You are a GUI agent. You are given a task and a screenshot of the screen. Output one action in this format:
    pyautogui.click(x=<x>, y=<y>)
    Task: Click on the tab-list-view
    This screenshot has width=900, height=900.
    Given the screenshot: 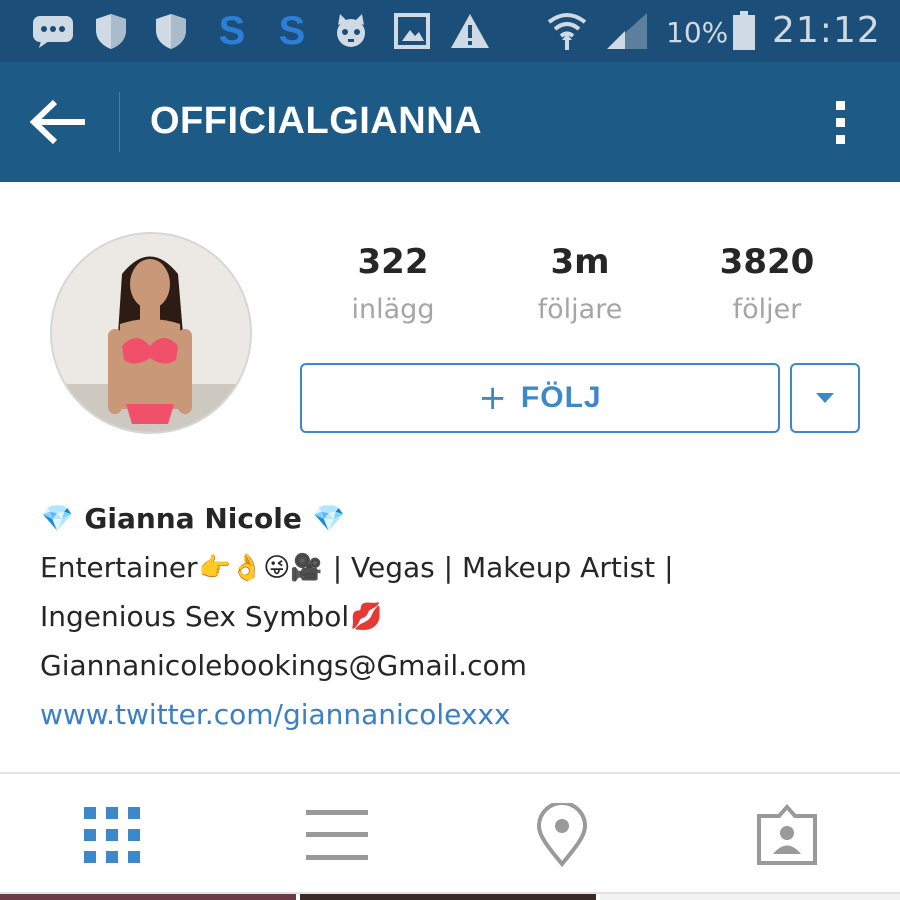 What is the action you would take?
    pyautogui.click(x=337, y=835)
    